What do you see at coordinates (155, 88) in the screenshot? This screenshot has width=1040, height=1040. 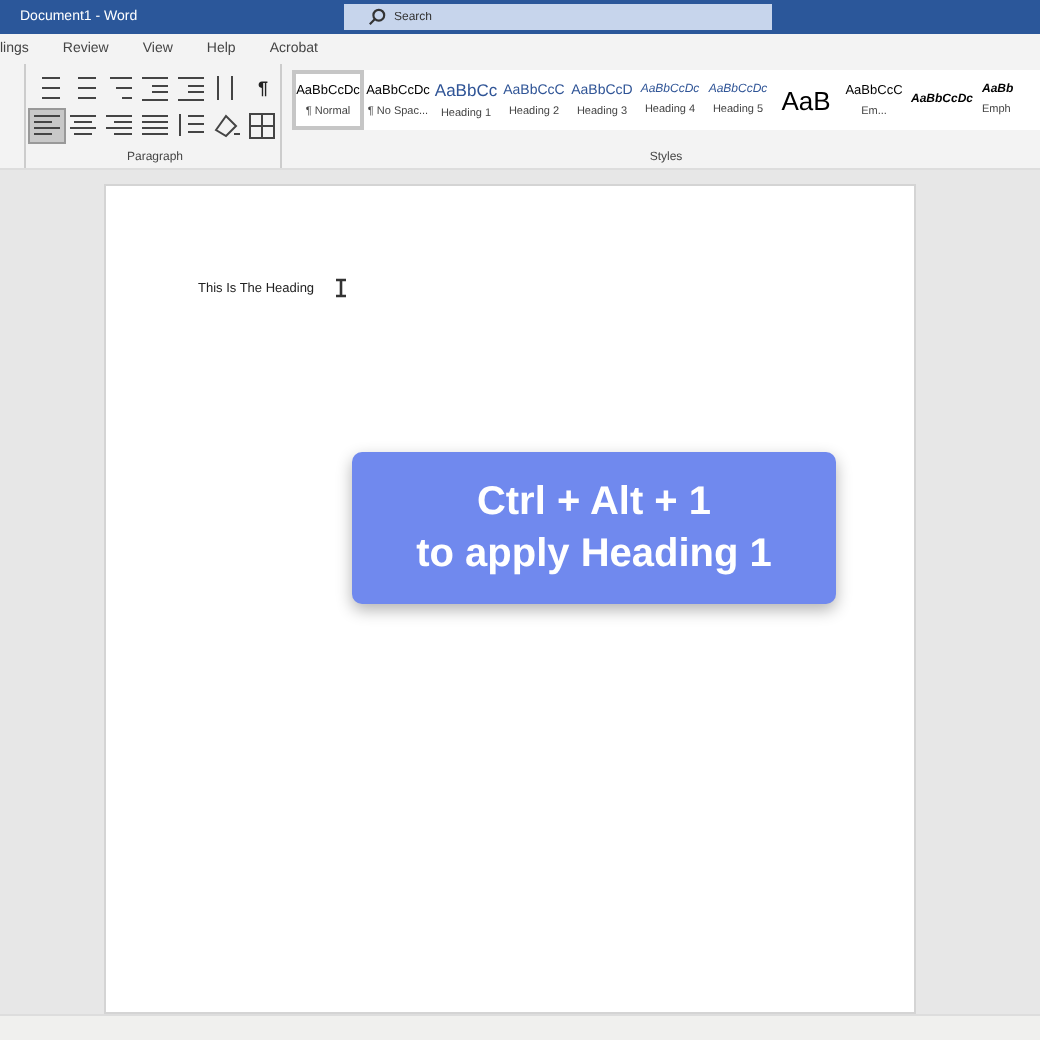 I see `outdent-icon` at bounding box center [155, 88].